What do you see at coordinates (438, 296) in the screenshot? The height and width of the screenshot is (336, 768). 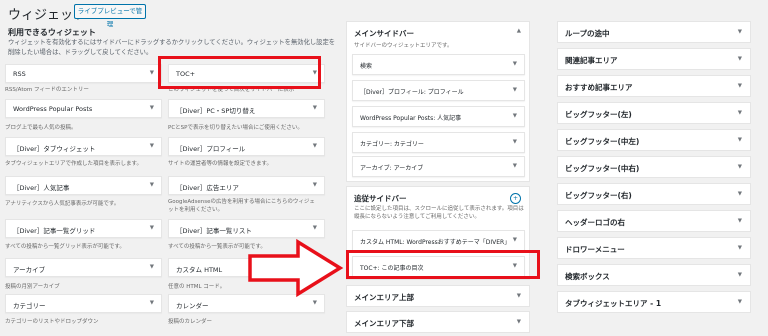 I see `widget-area-main-top: メインエリア上部 ▼` at bounding box center [438, 296].